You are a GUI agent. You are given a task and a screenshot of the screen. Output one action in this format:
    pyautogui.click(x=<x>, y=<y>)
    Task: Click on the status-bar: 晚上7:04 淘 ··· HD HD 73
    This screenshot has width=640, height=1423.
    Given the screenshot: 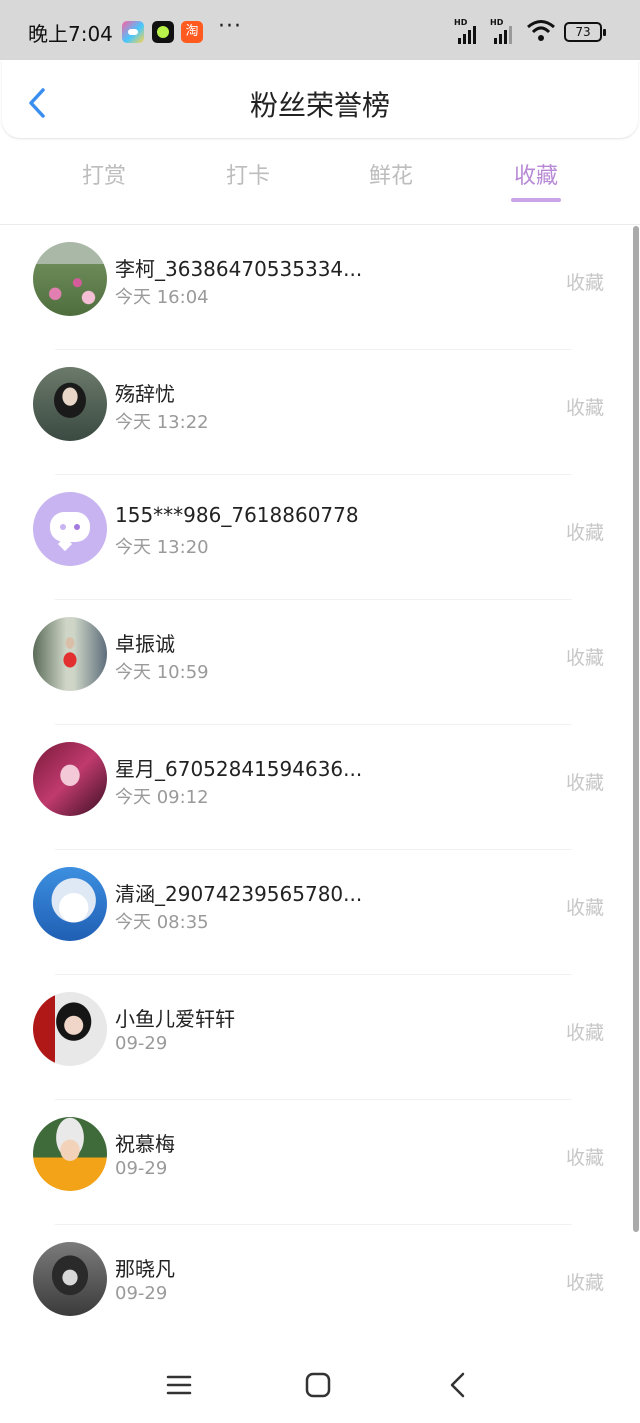 What is the action you would take?
    pyautogui.click(x=320, y=30)
    